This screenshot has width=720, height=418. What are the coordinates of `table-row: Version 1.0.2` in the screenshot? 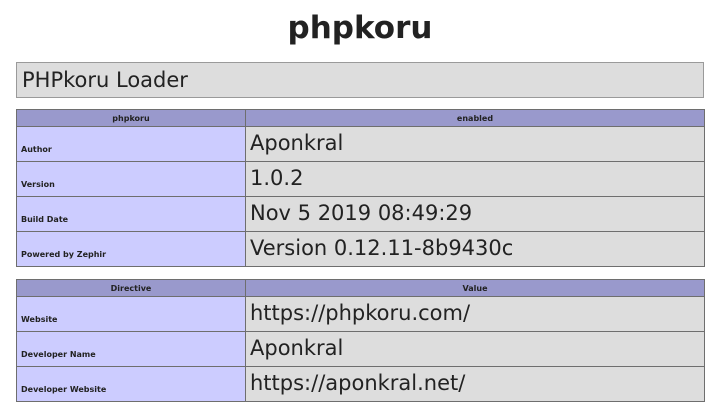 It's located at (360, 179).